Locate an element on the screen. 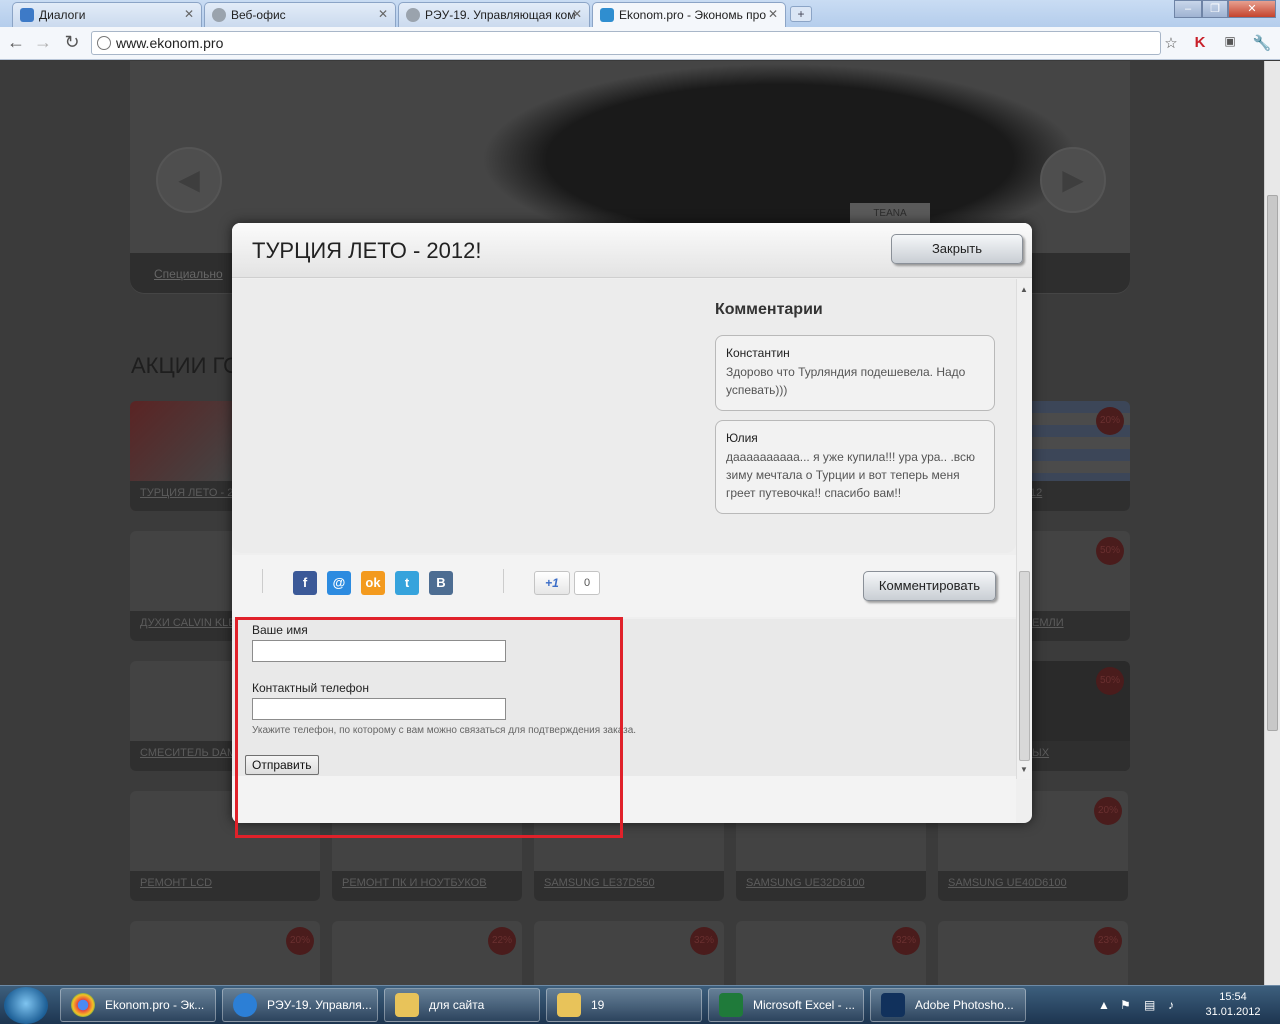 The height and width of the screenshot is (1024, 1280). deal-title: SAMSUNG UE40D6100 is located at coordinates (1007, 883).